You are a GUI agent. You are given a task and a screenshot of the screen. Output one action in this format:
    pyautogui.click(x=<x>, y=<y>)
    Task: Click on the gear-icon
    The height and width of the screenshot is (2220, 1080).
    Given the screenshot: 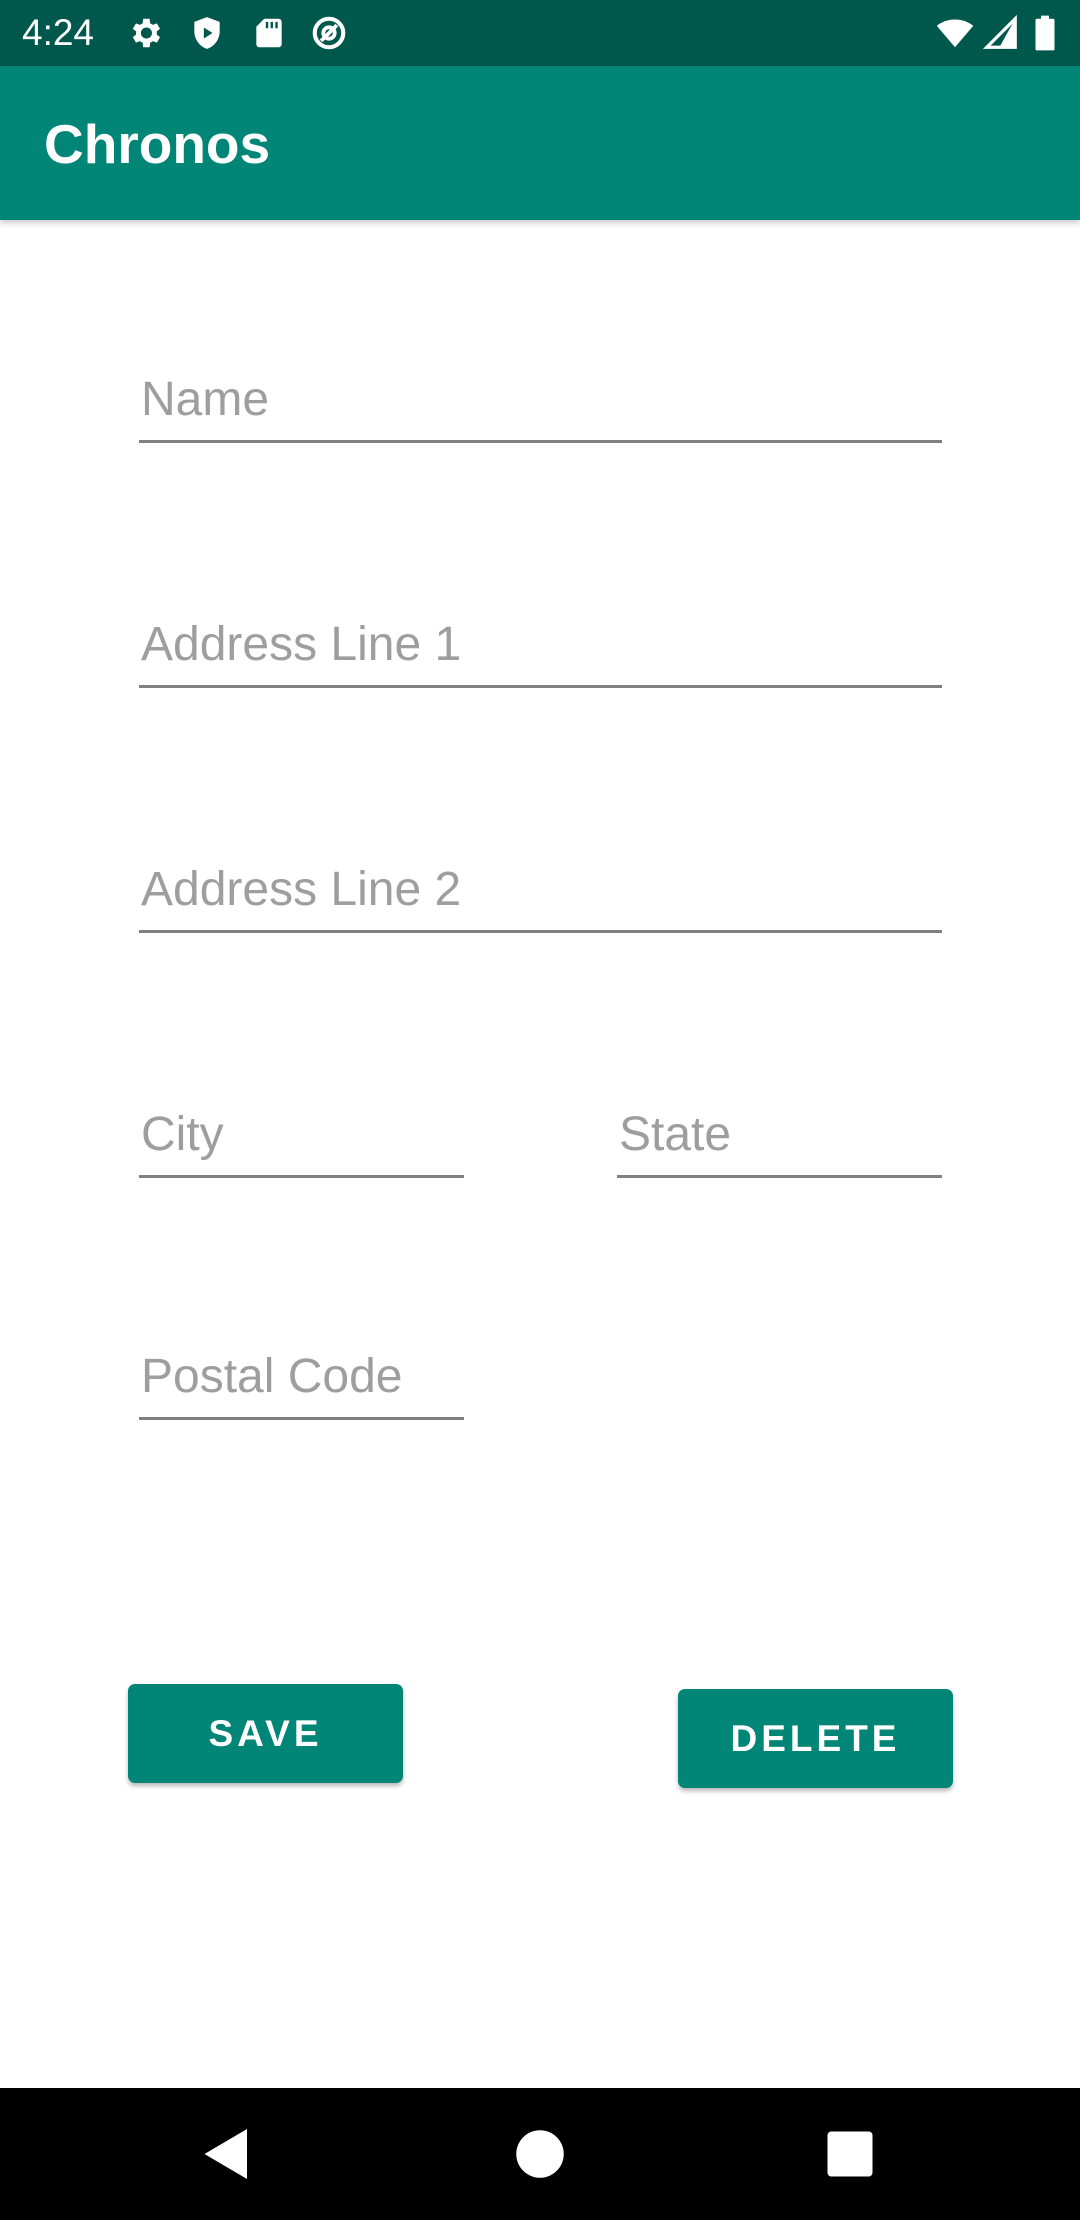 What is the action you would take?
    pyautogui.click(x=145, y=33)
    